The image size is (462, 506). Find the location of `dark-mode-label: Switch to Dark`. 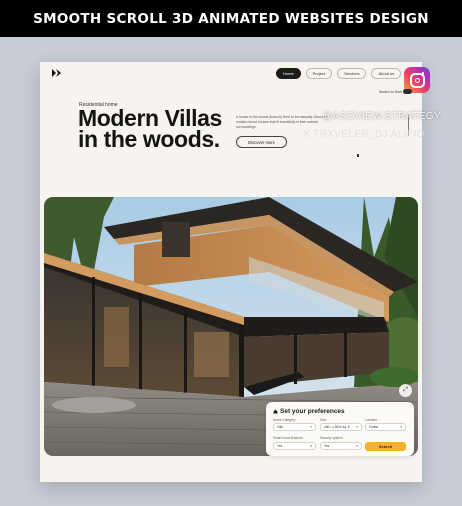

dark-mode-label: Switch to Dark is located at coordinates (391, 92).